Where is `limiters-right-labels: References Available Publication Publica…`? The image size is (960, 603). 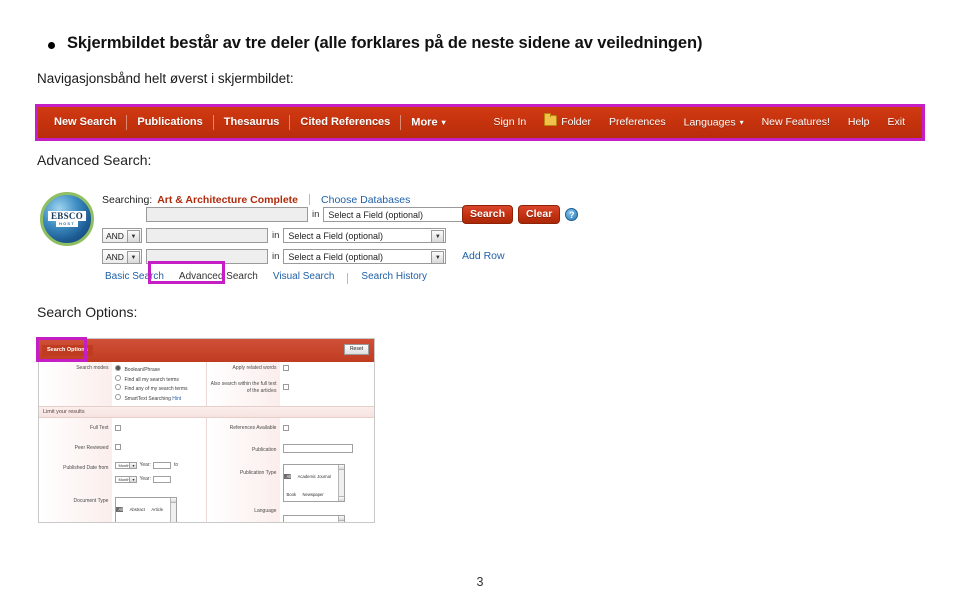
limiters-right-labels: References Available Publication Publica… is located at coordinates (244, 470).